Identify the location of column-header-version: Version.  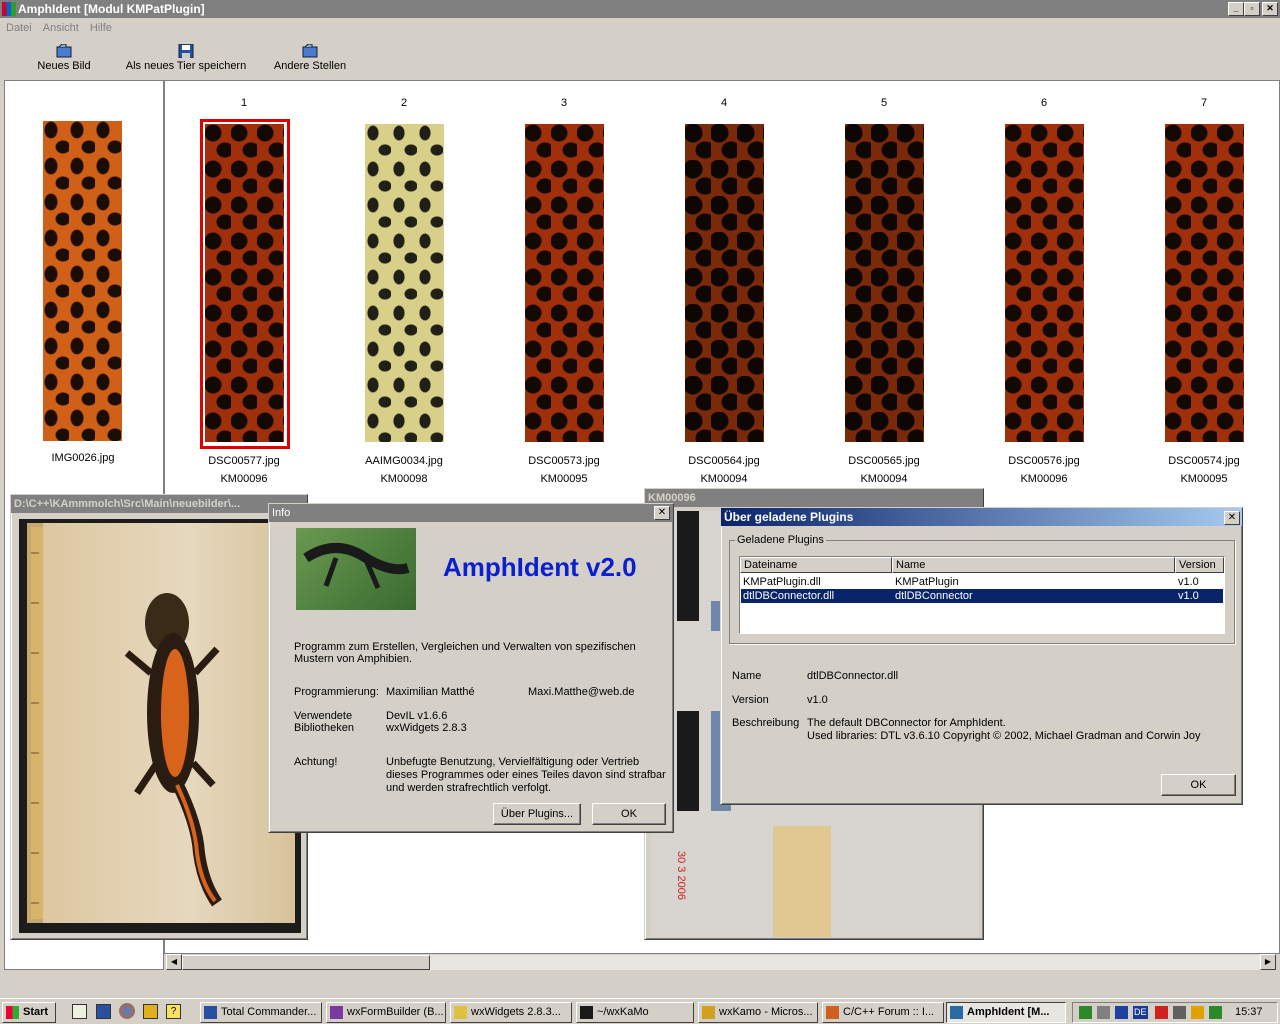
(1199, 565).